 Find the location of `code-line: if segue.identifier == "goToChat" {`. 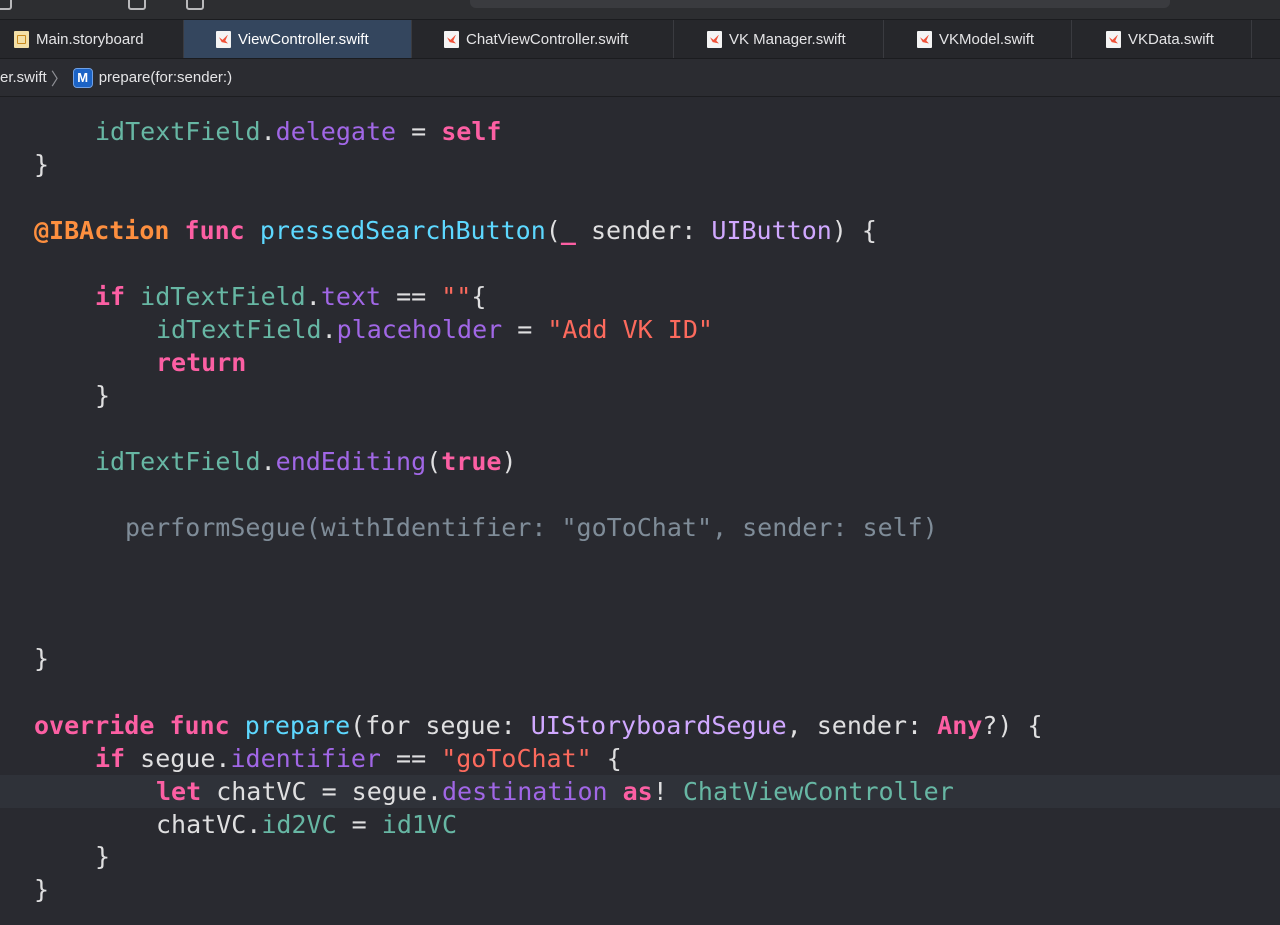

code-line: if segue.identifier == "goToChat" { is located at coordinates (358, 758).